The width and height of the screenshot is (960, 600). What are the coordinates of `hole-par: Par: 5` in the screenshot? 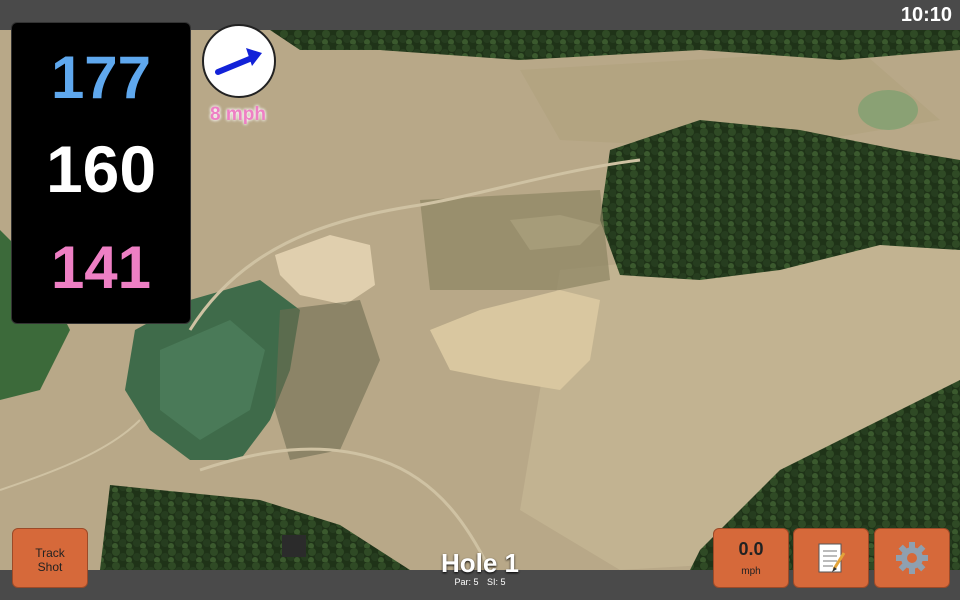 It's located at (466, 582).